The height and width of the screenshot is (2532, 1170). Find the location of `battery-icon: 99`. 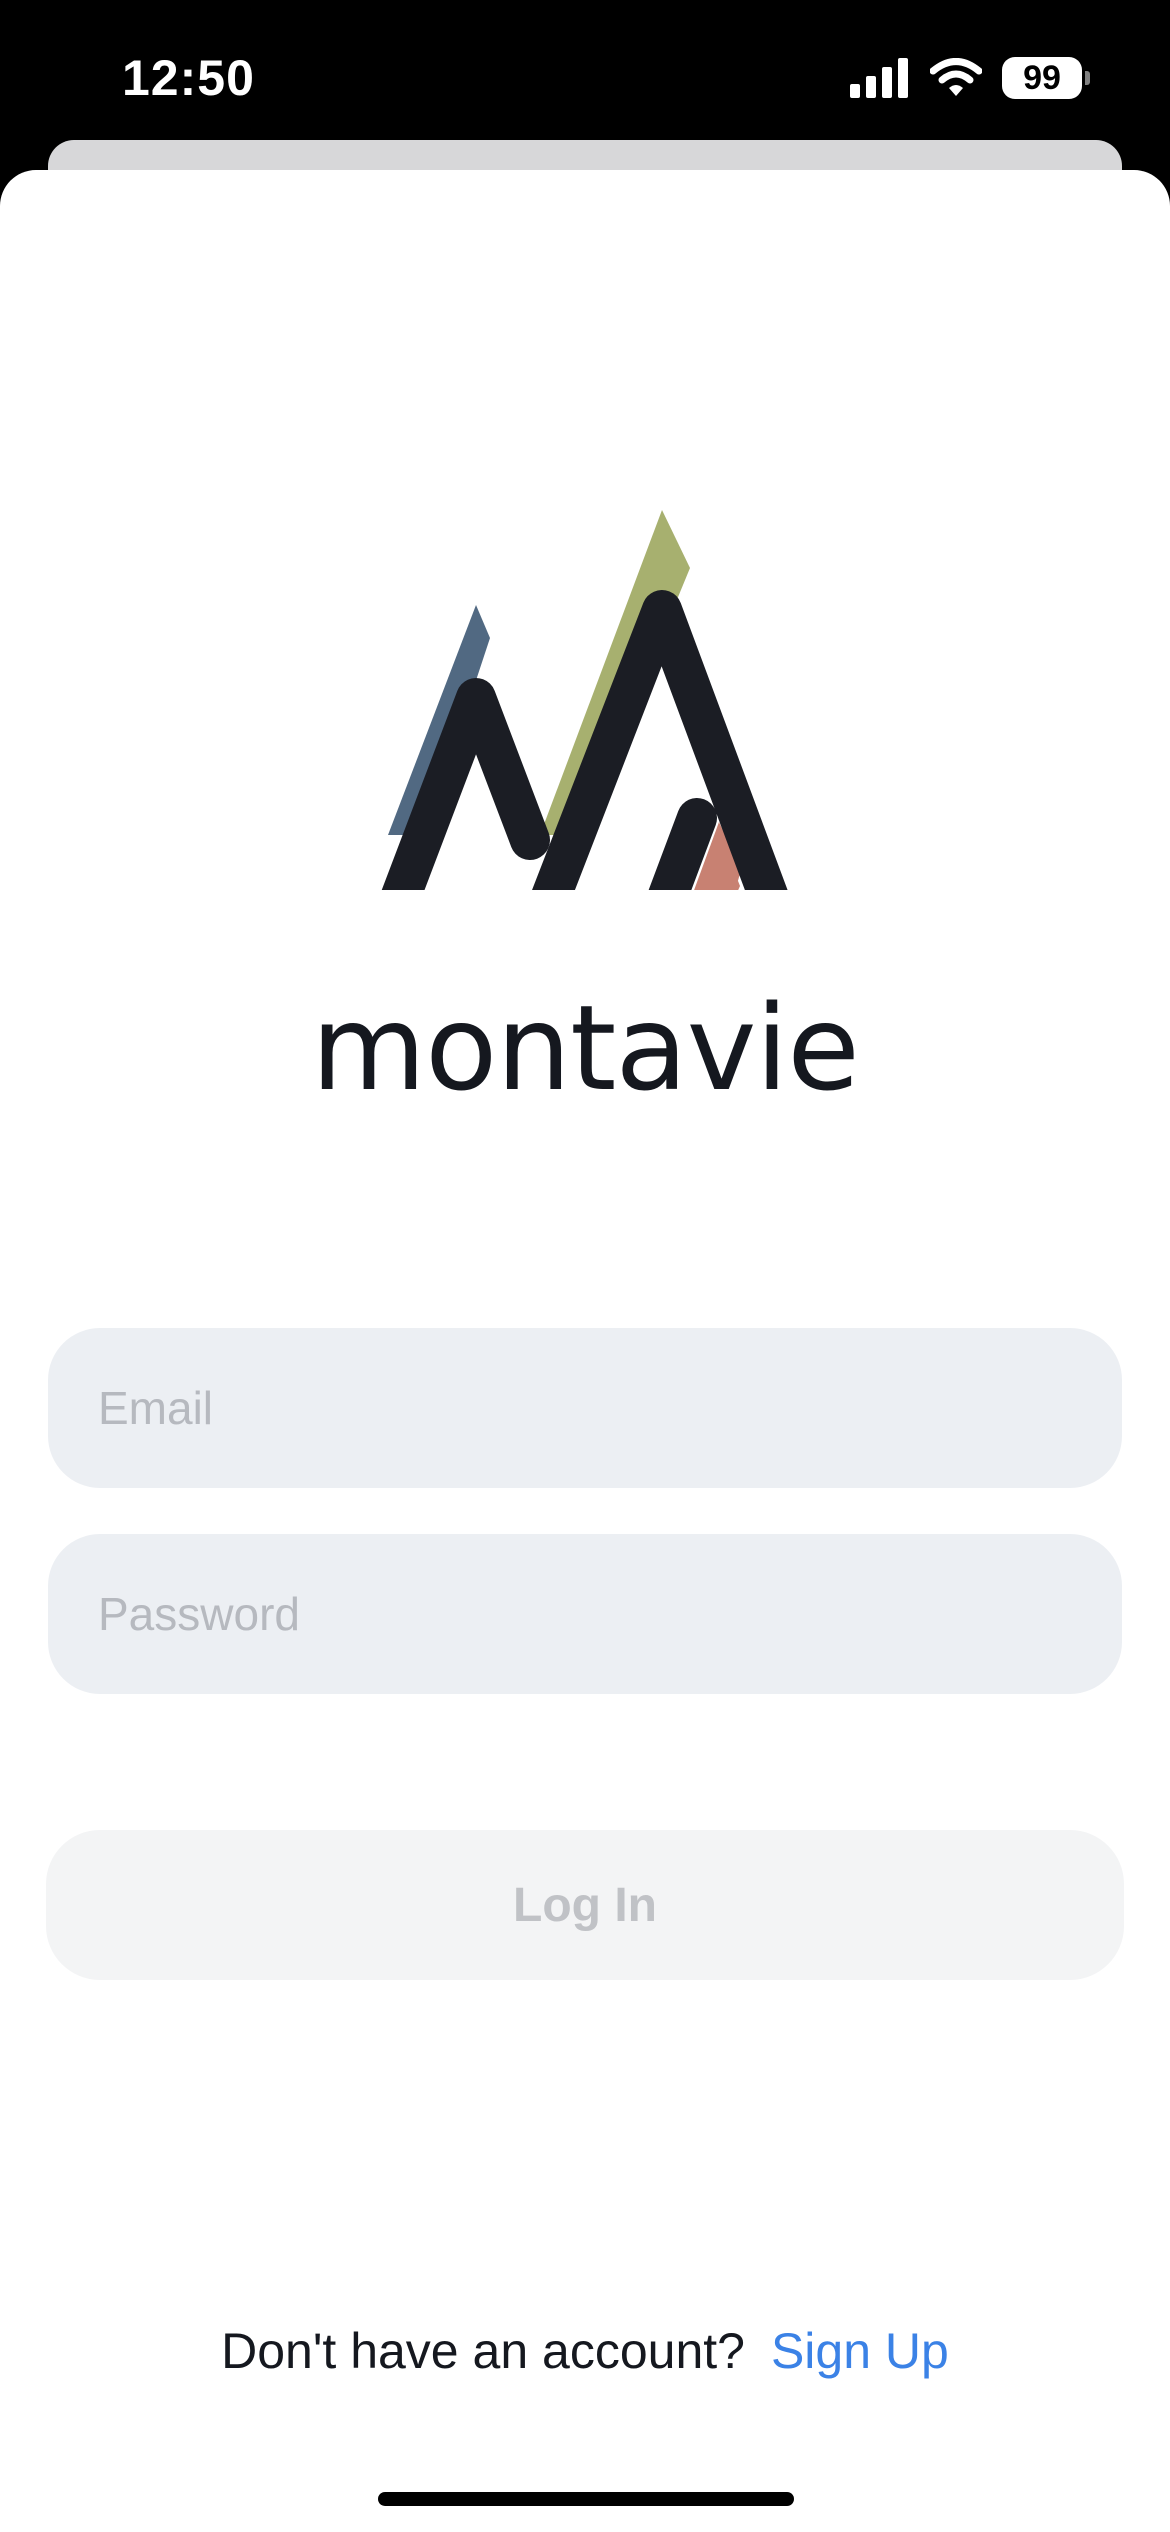

battery-icon: 99 is located at coordinates (1046, 78).